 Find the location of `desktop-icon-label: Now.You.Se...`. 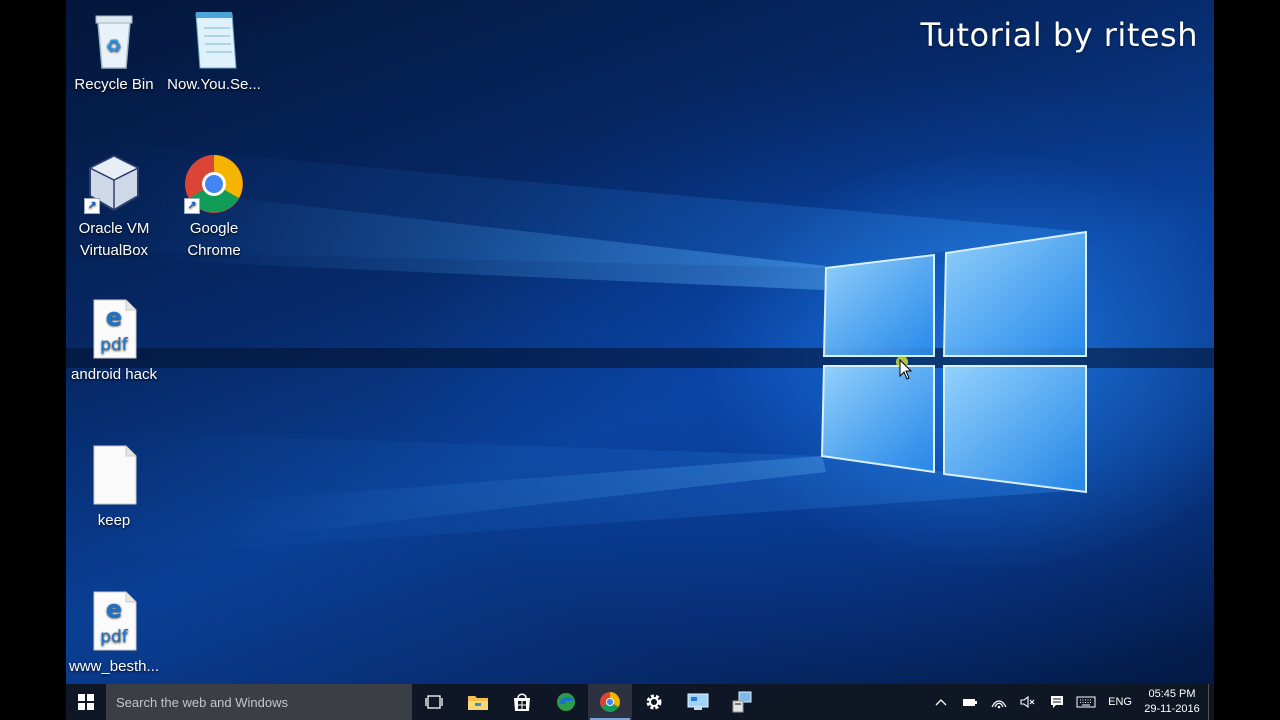

desktop-icon-label: Now.You.Se... is located at coordinates (214, 84).